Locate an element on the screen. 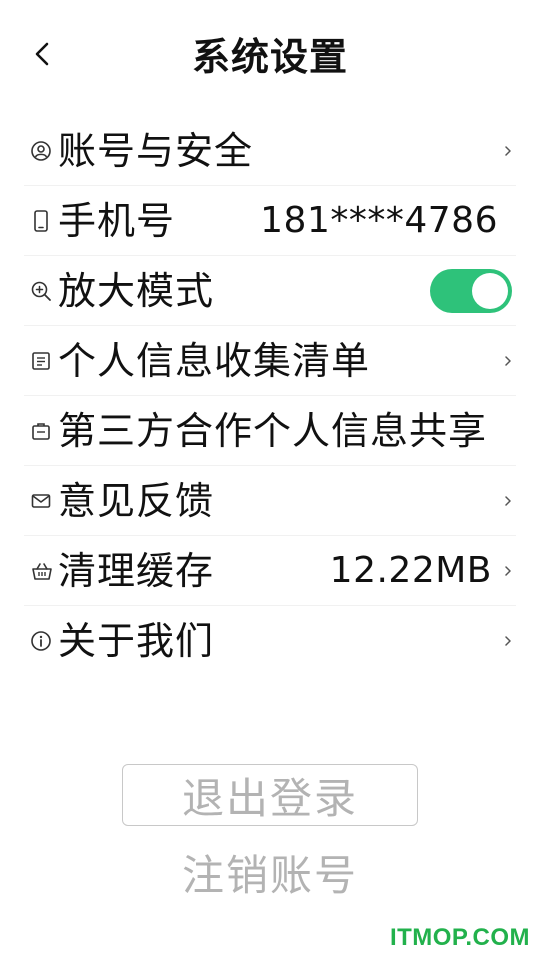 The width and height of the screenshot is (540, 960). header: 系统设置 is located at coordinates (270, 58).